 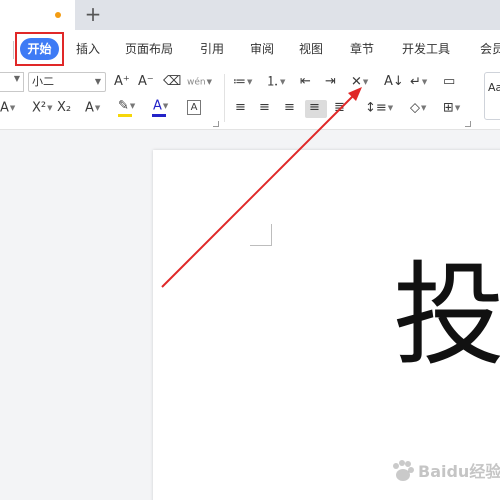 I want to click on line-break-button: ↵▼, so click(x=418, y=82).